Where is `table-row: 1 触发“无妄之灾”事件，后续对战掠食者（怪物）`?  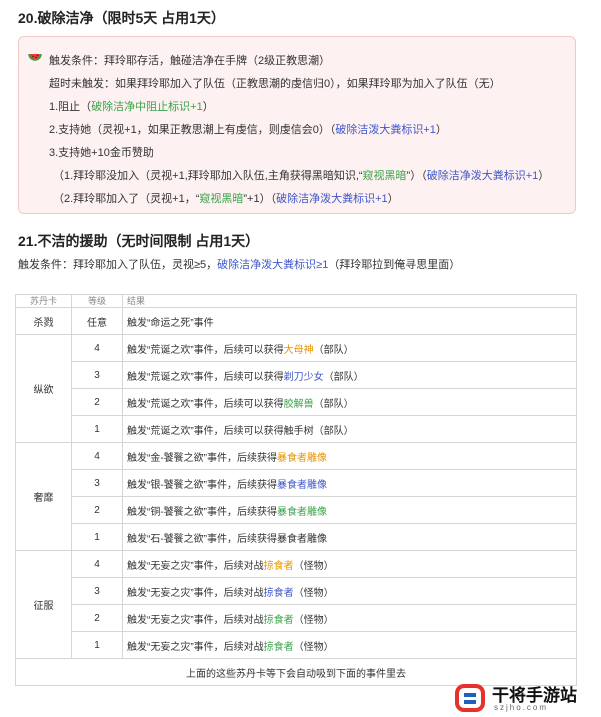 table-row: 1 触发“无妄之灾”事件，后续对战掠食者（怪物） is located at coordinates (296, 645).